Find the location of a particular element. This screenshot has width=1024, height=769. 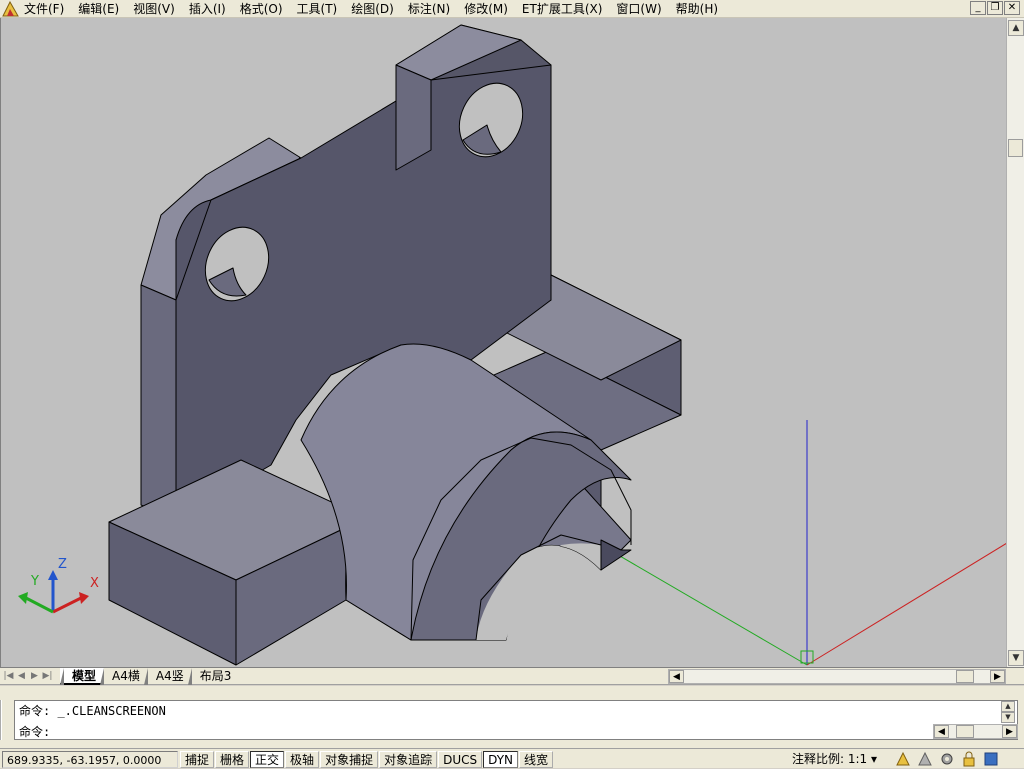

command-scroll-down-icon: ▼ is located at coordinates (1008, 717).